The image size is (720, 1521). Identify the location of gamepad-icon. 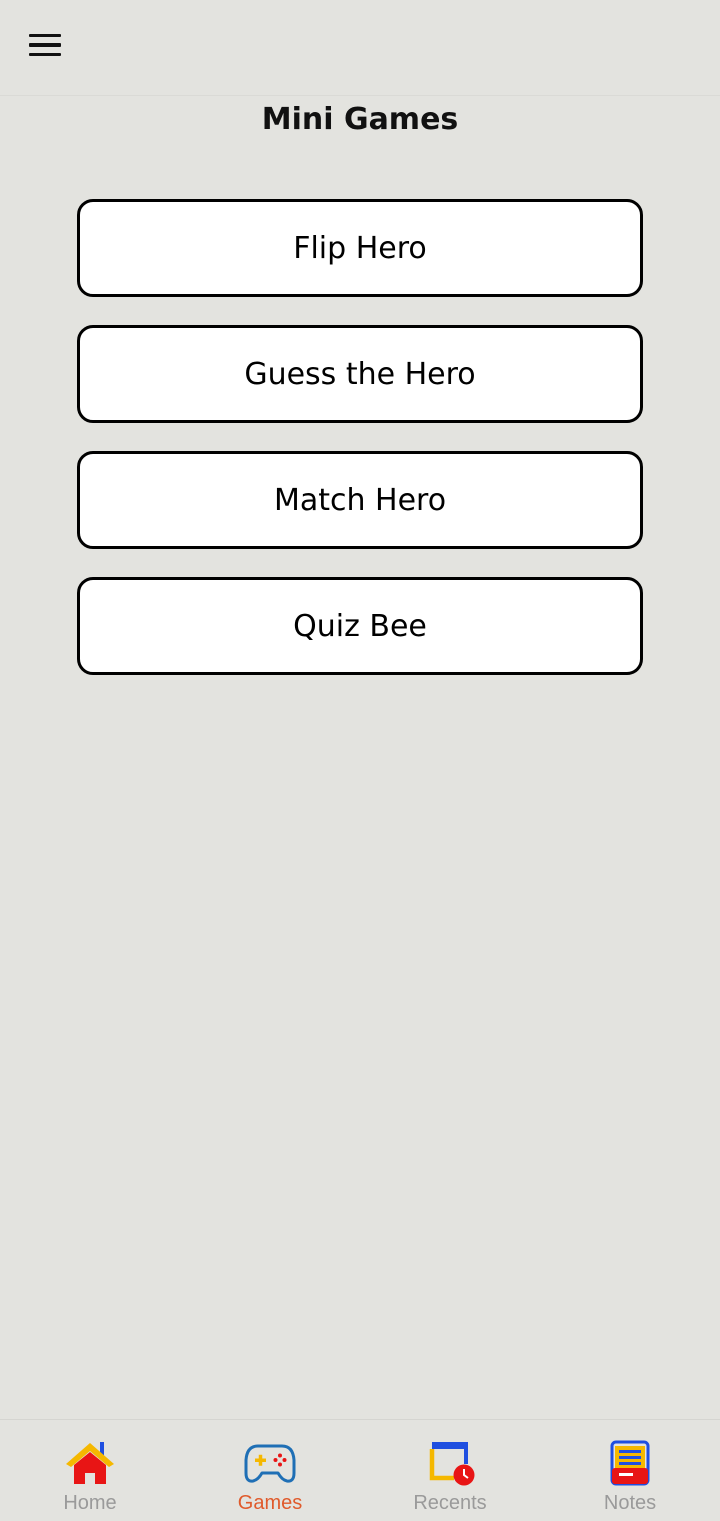
(270, 1463).